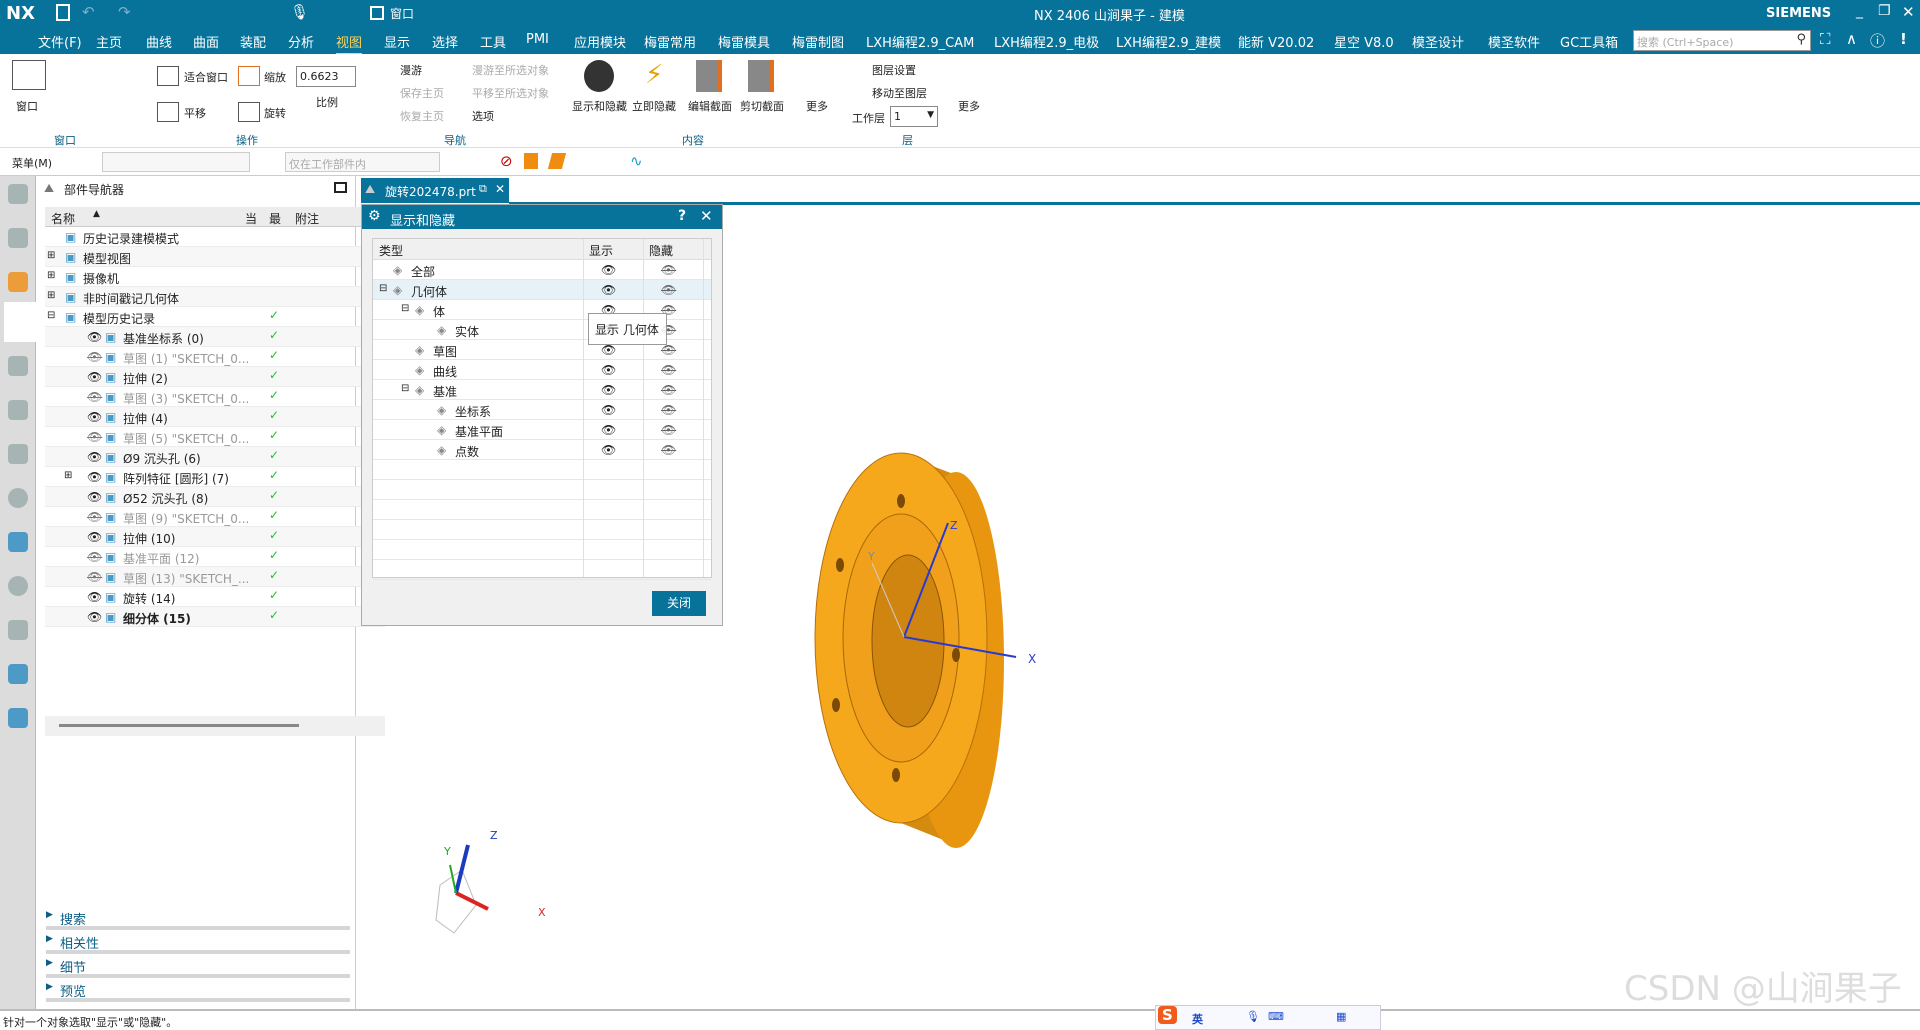 The height and width of the screenshot is (1030, 1920). Describe the element at coordinates (307, 218) in the screenshot. I see `column-notes: 附注` at that location.